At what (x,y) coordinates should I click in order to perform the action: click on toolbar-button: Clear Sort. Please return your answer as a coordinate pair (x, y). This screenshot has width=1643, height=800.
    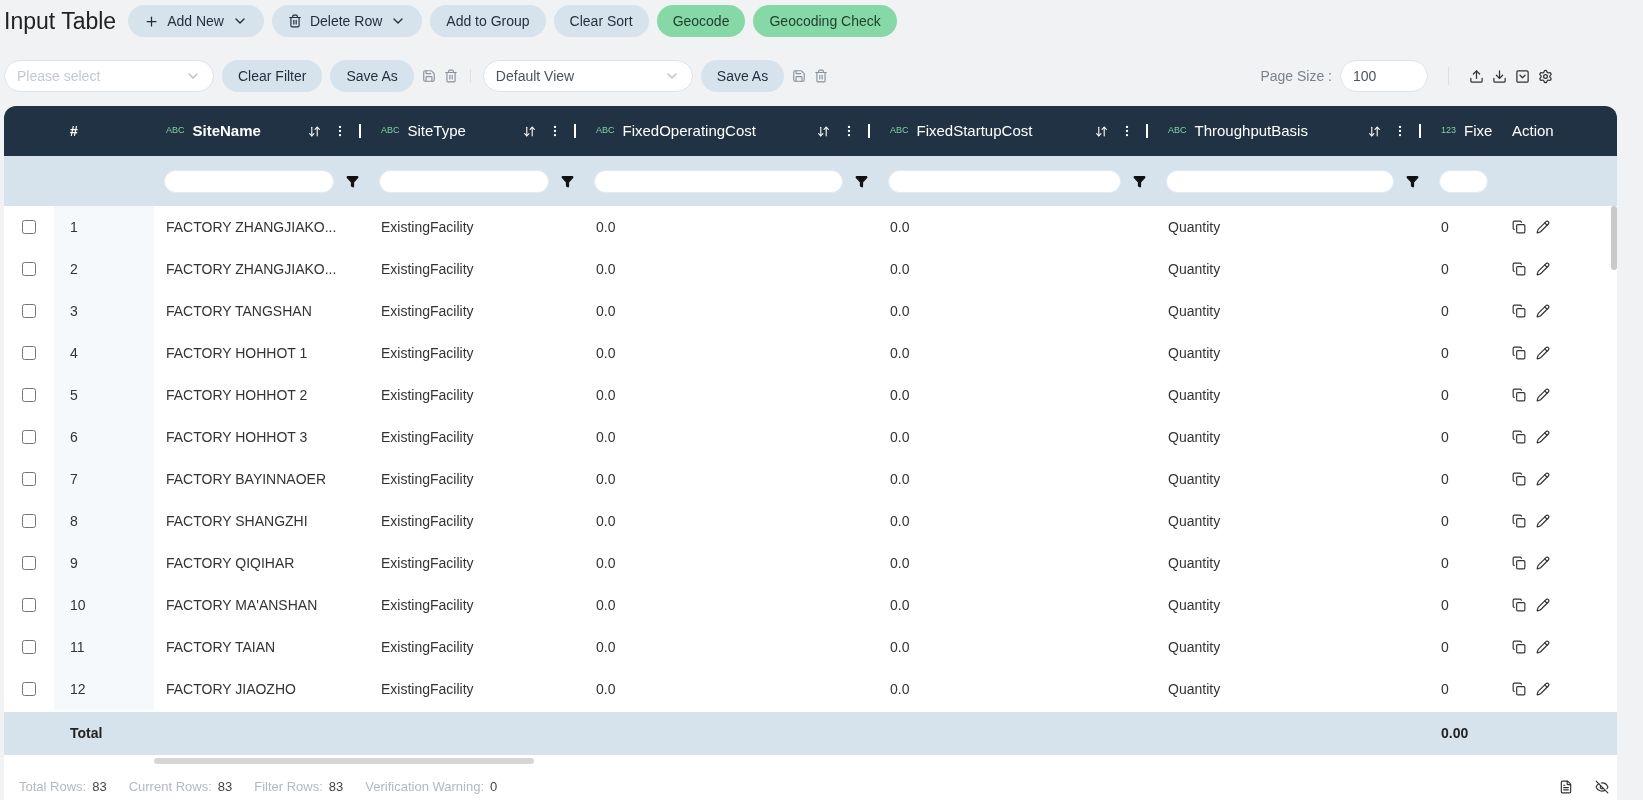
    Looking at the image, I should click on (601, 21).